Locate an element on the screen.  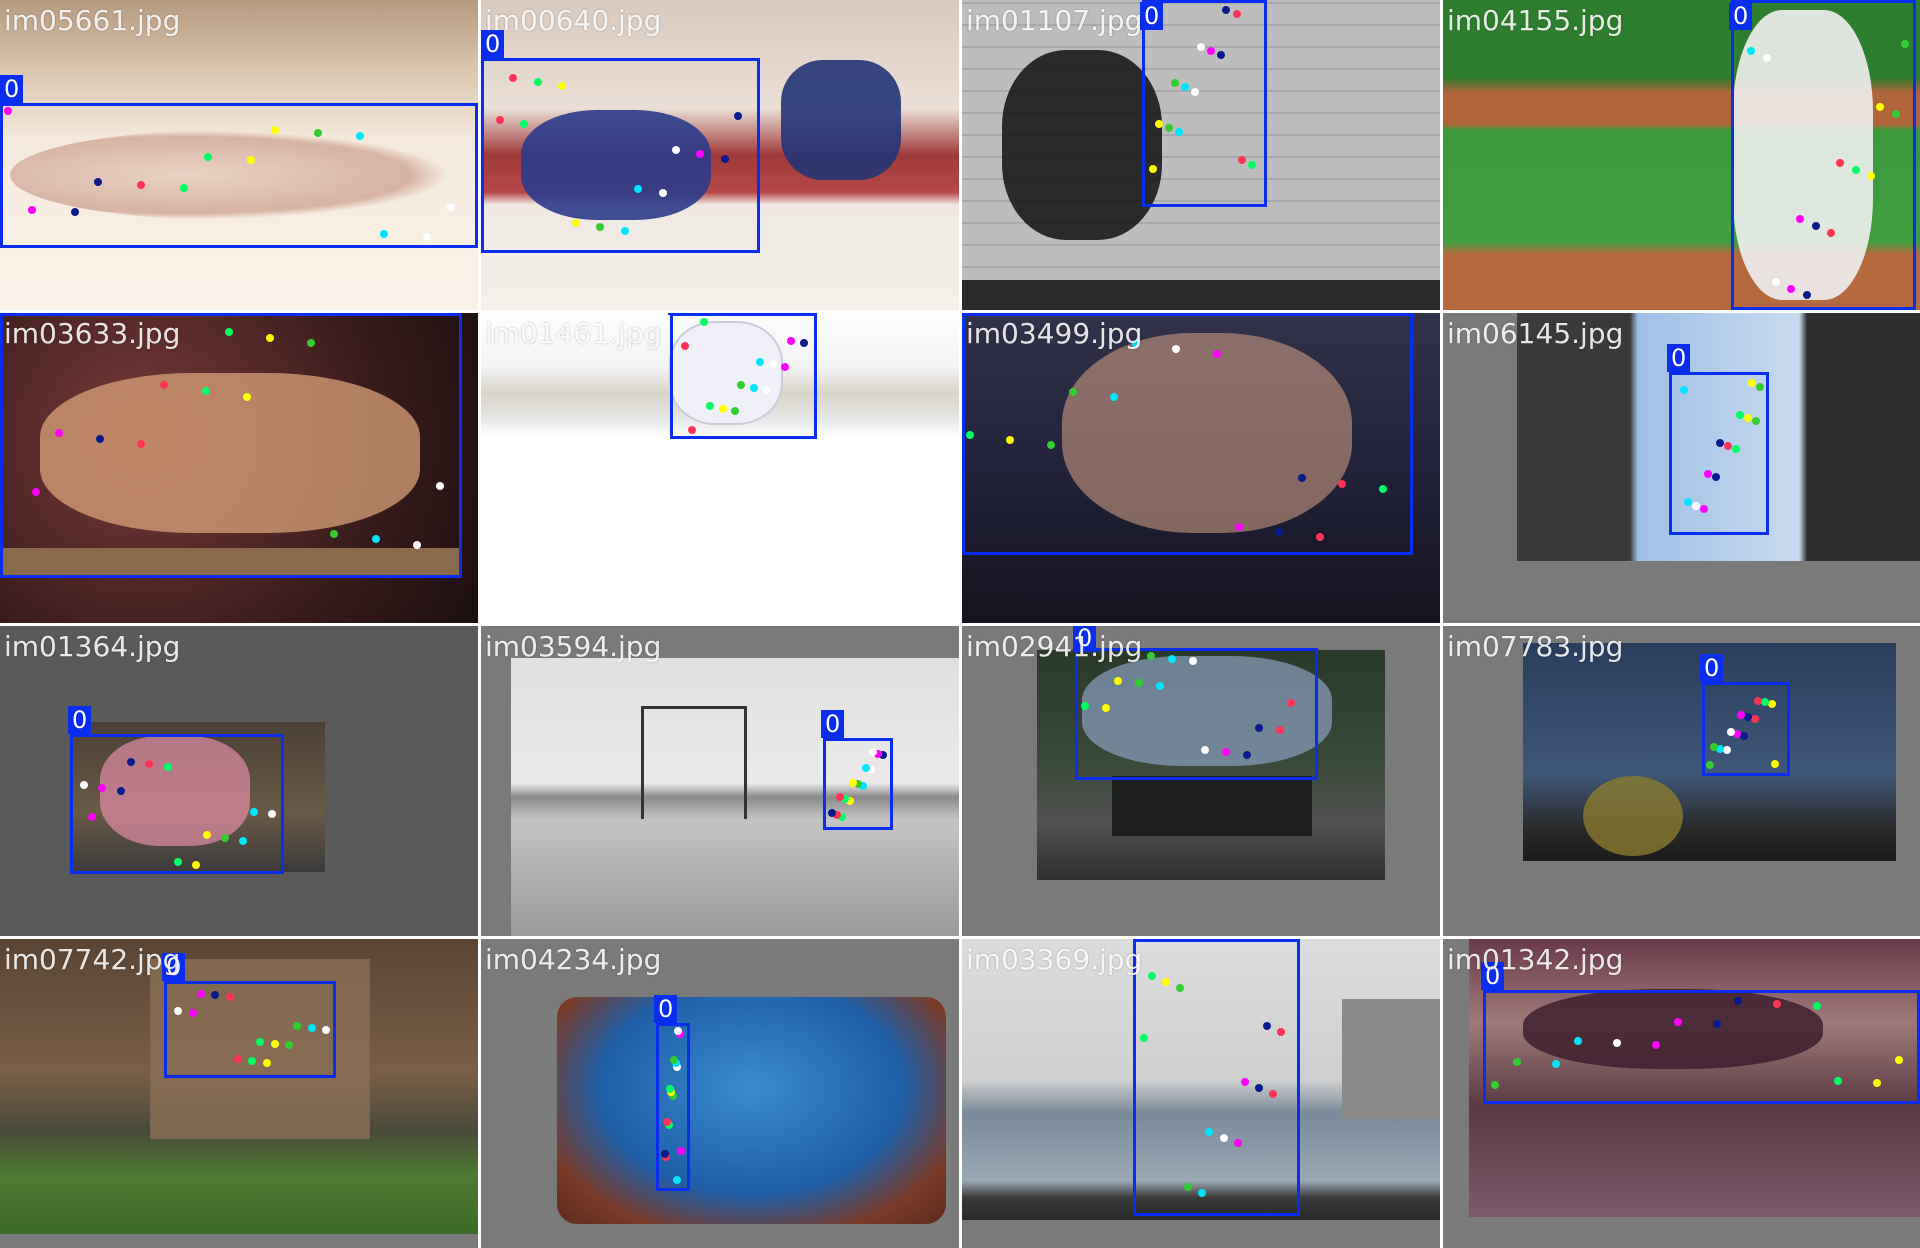
tile-11-table is located at coordinates (1212, 806).